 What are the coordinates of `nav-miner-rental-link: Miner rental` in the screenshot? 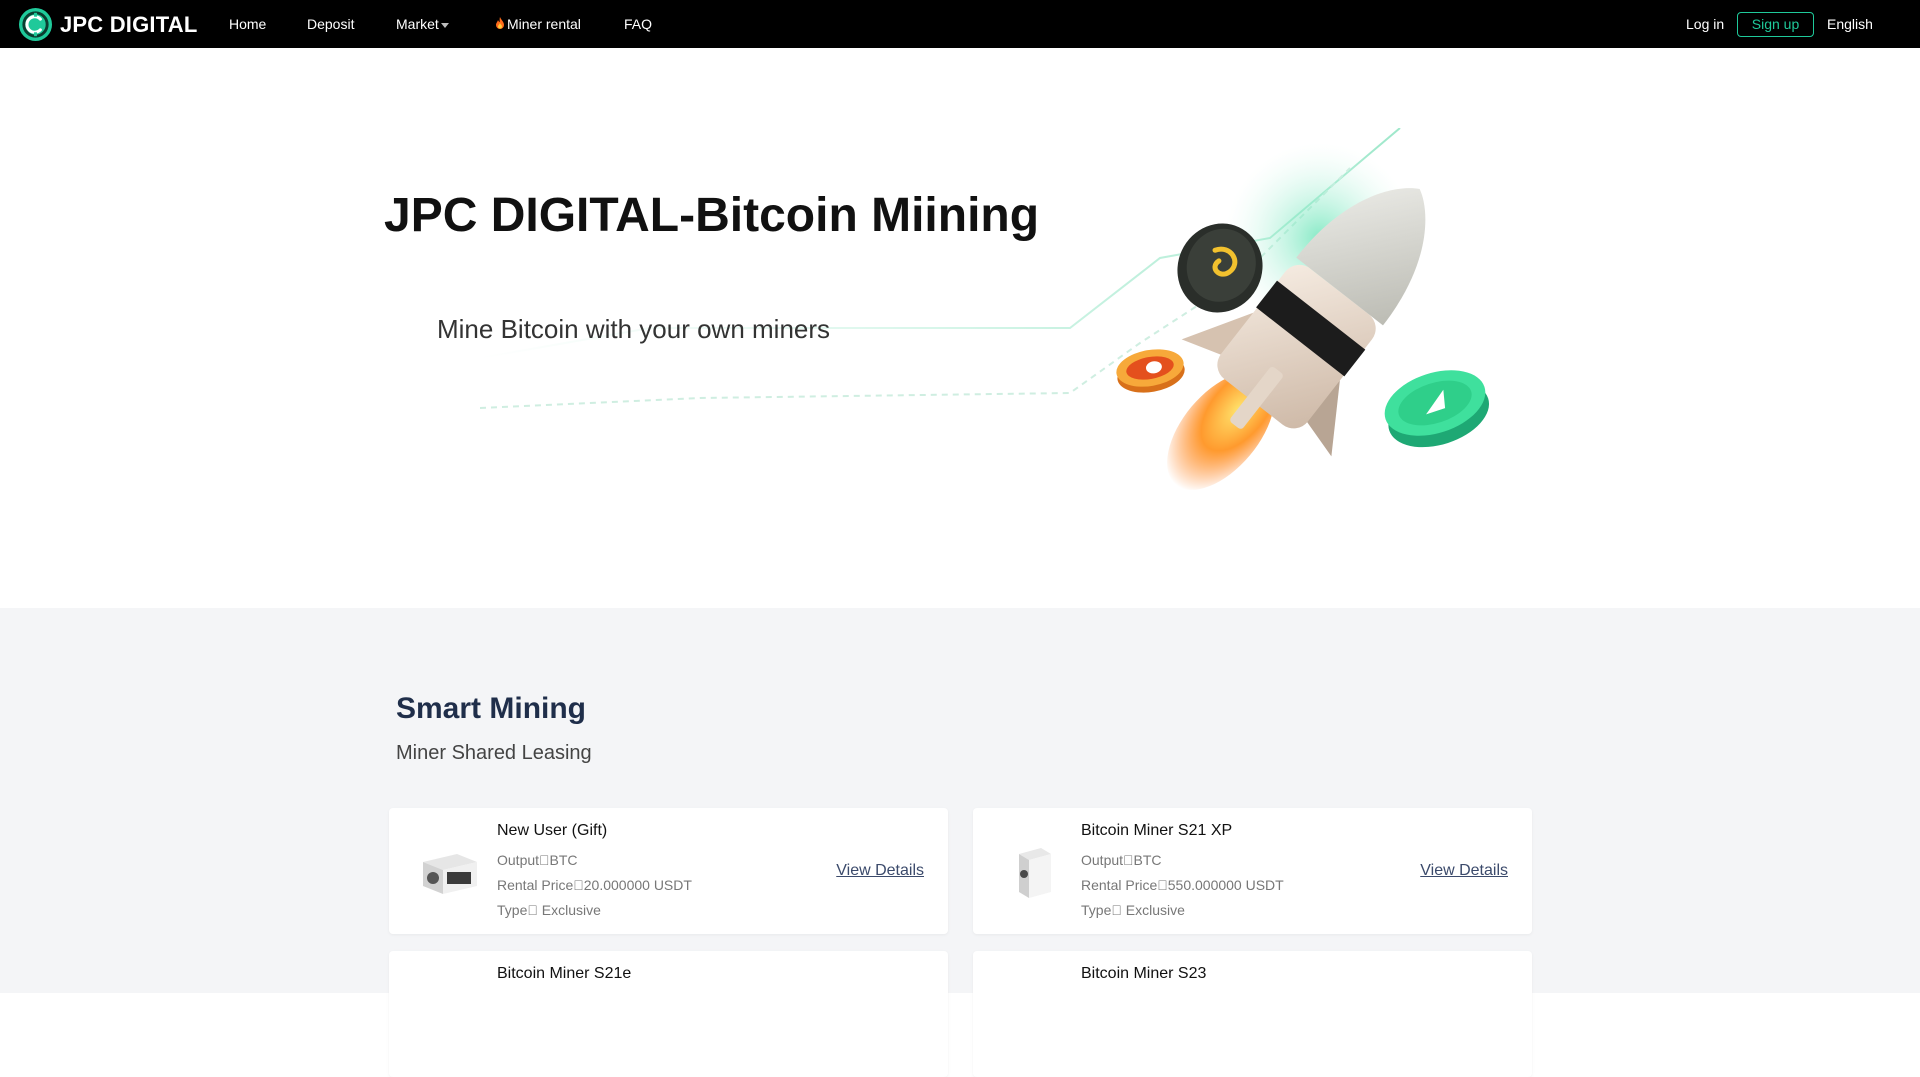 It's located at (538, 24).